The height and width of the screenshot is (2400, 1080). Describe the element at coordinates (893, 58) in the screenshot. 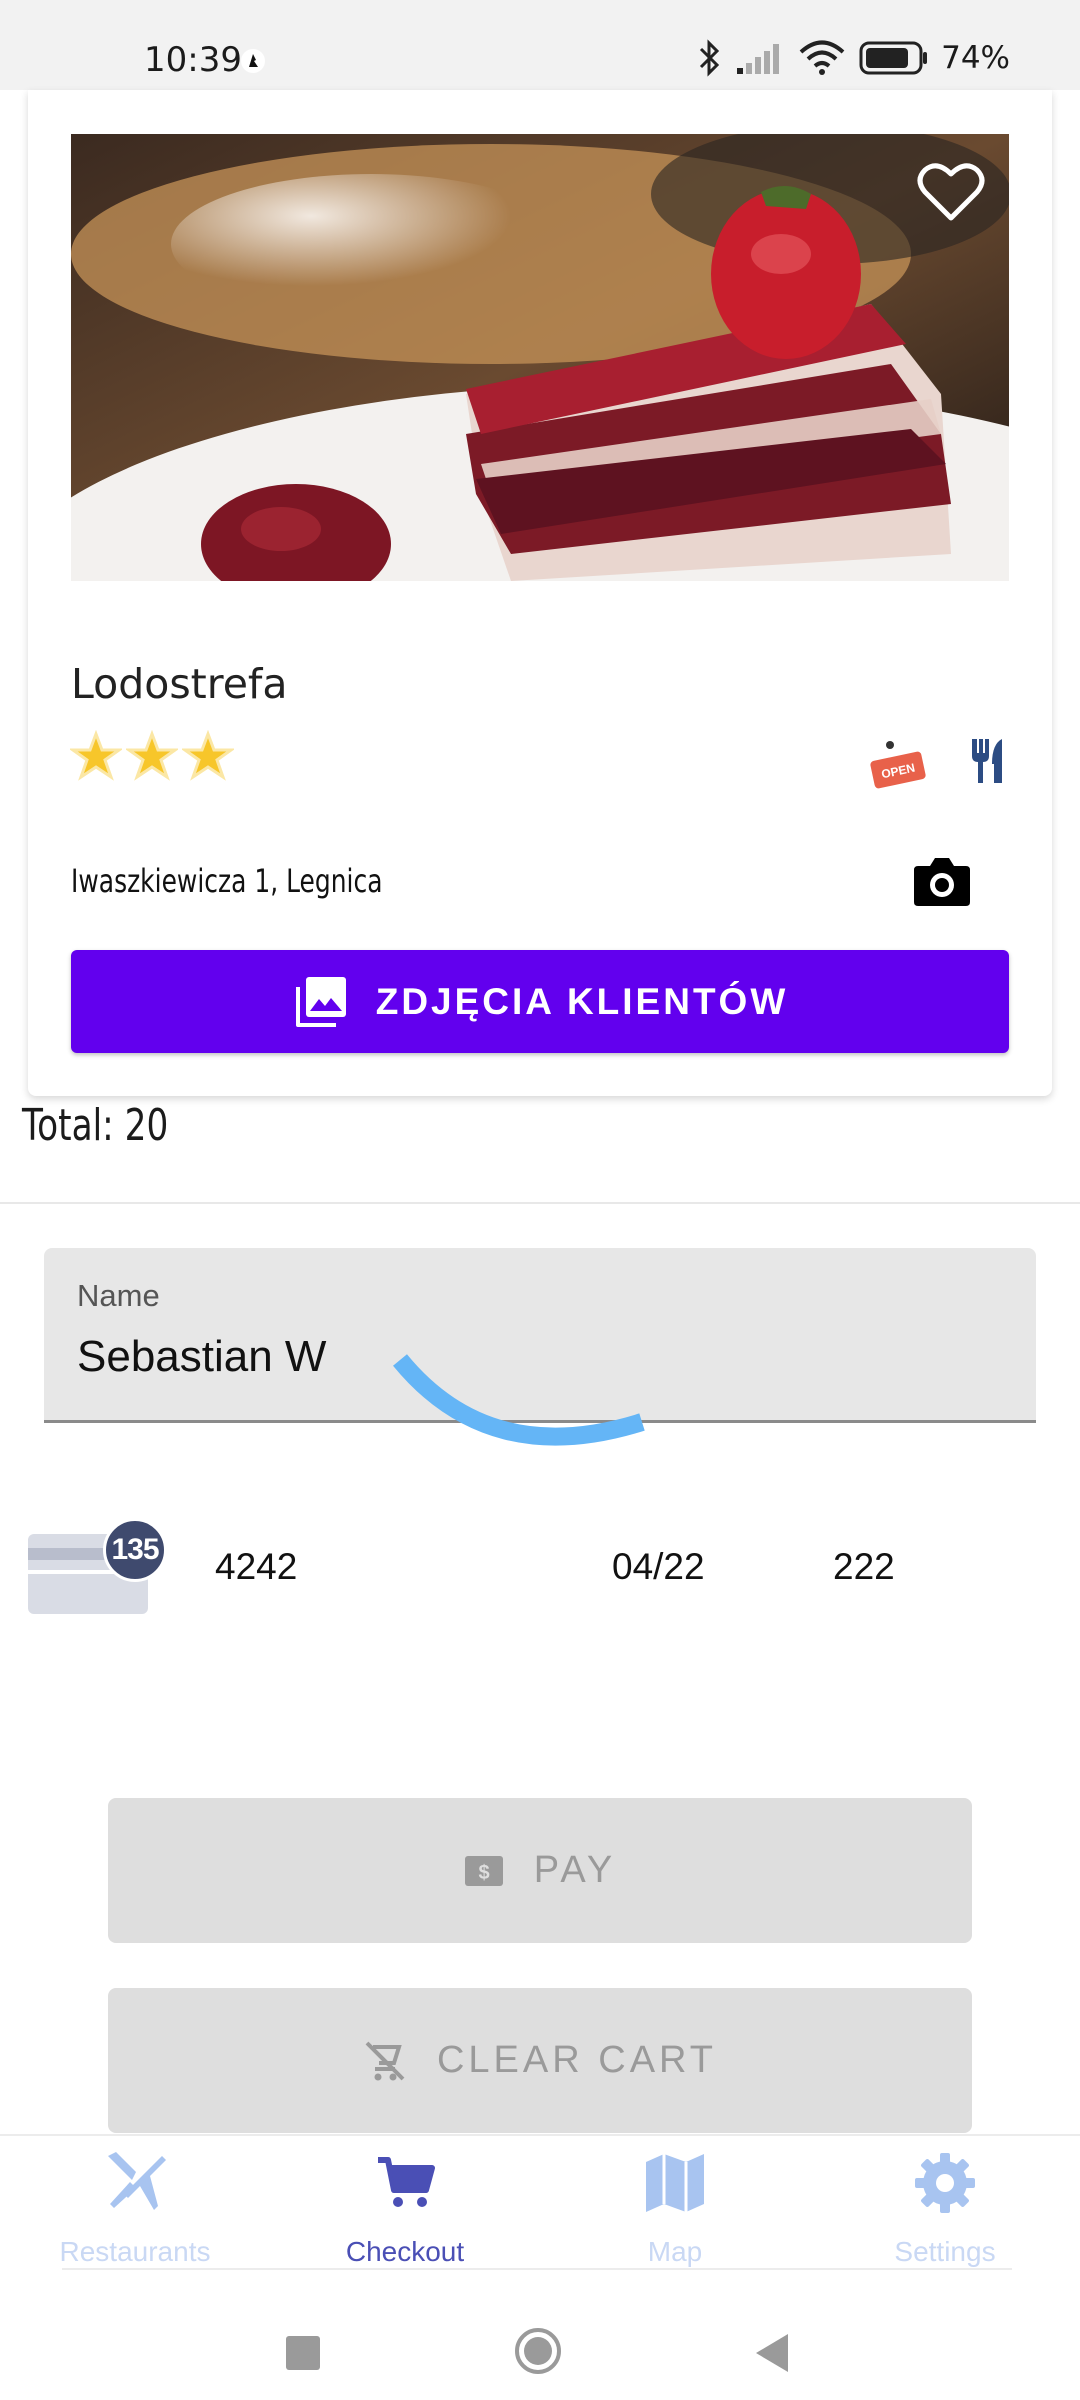

I see `battery-icon` at that location.